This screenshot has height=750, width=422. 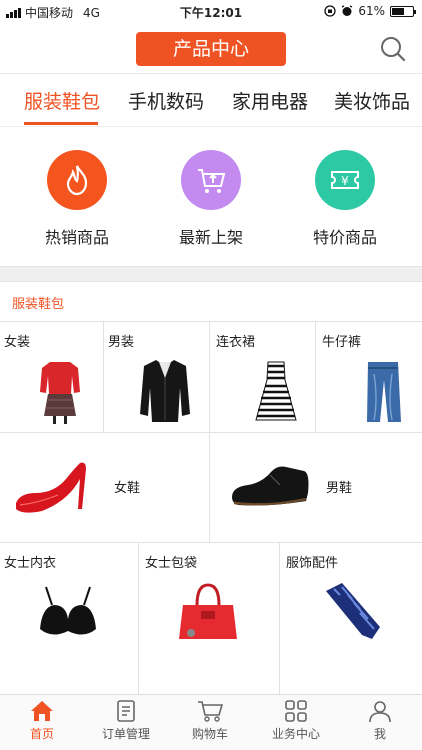 I want to click on shortcut-label: 最新上架, so click(x=210, y=237).